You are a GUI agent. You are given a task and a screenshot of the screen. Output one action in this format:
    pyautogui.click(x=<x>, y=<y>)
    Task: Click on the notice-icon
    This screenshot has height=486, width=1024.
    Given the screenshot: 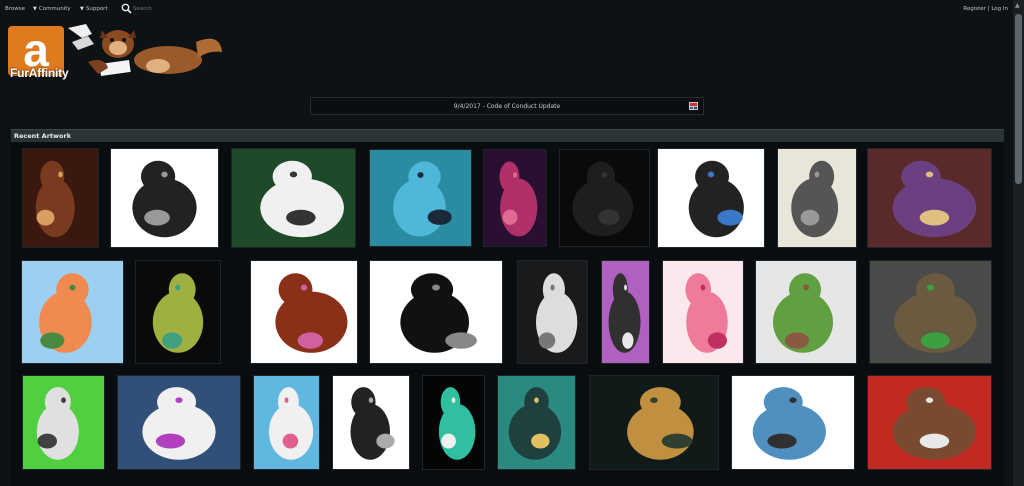 What is the action you would take?
    pyautogui.click(x=693, y=106)
    